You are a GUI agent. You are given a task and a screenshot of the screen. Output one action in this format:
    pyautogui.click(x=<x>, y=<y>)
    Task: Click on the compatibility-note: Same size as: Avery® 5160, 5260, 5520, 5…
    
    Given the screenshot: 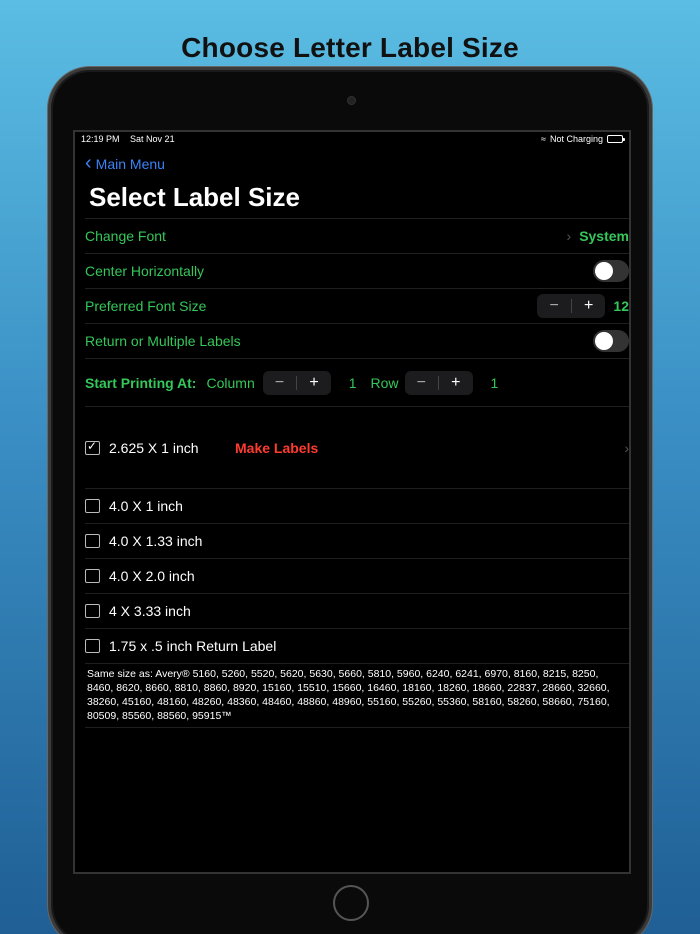 What is the action you would take?
    pyautogui.click(x=348, y=695)
    